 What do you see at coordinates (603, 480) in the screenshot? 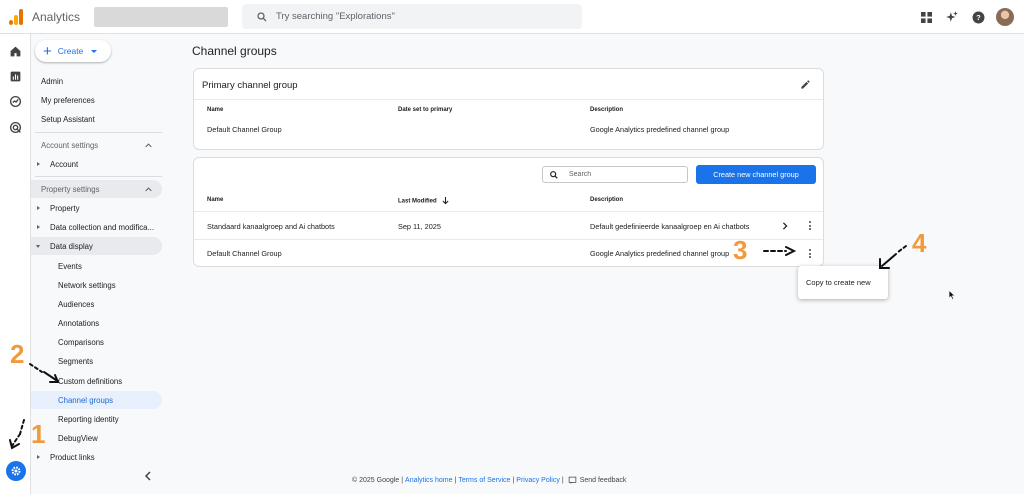
I see `send-feedback-link: Send feedback` at bounding box center [603, 480].